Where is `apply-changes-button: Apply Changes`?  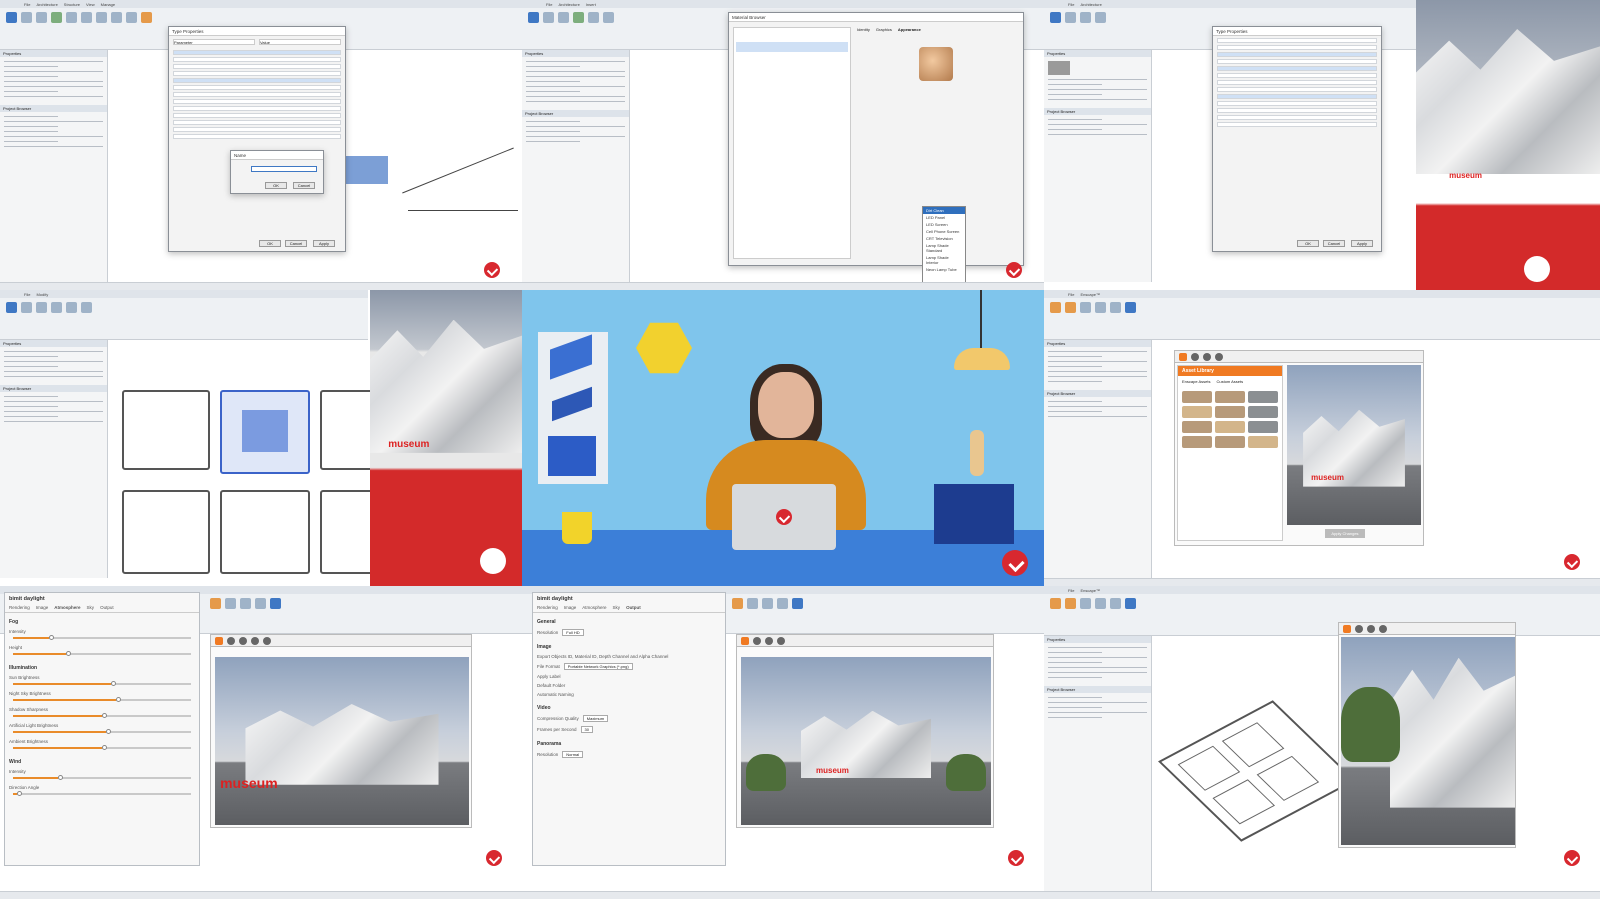 apply-changes-button: Apply Changes is located at coordinates (1345, 533).